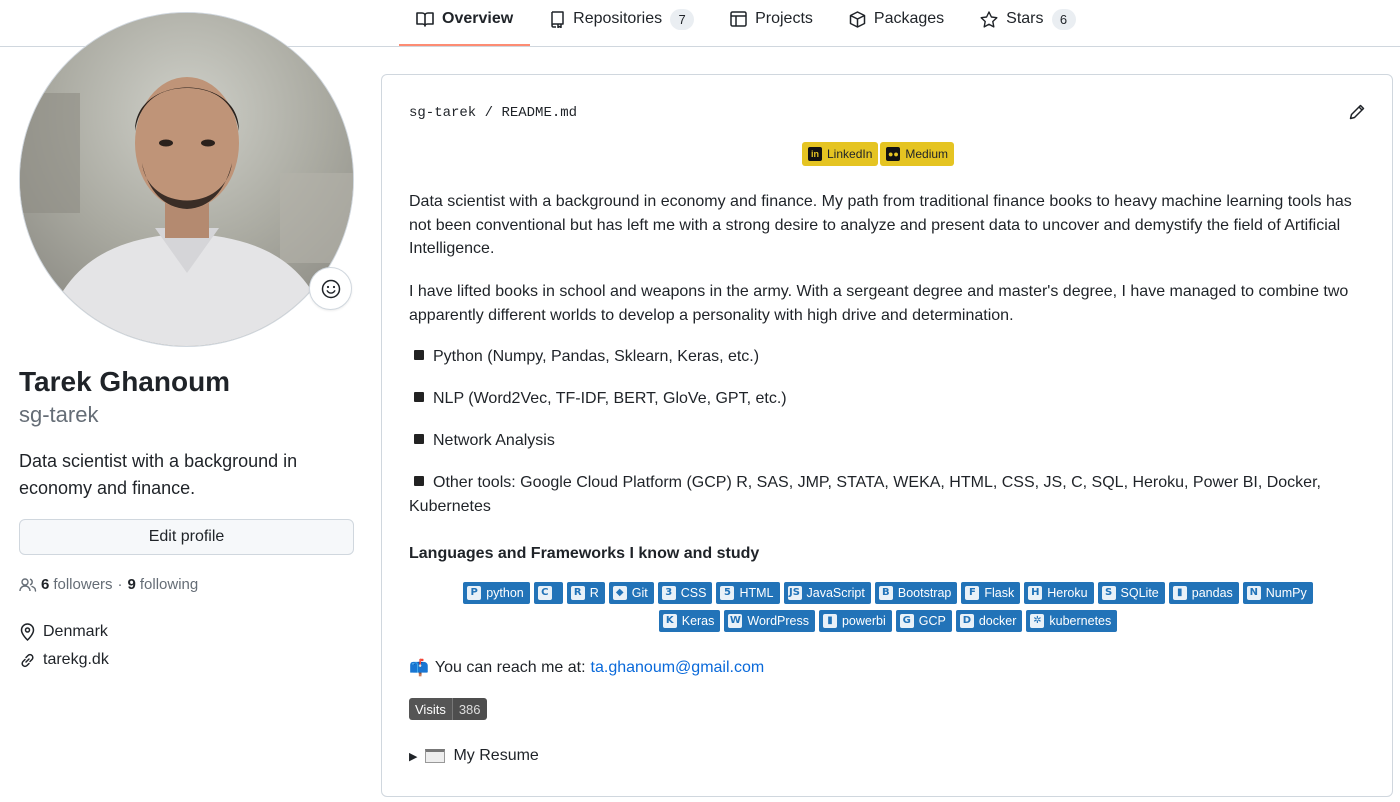  What do you see at coordinates (997, 621) in the screenshot?
I see `tech-label: docker` at bounding box center [997, 621].